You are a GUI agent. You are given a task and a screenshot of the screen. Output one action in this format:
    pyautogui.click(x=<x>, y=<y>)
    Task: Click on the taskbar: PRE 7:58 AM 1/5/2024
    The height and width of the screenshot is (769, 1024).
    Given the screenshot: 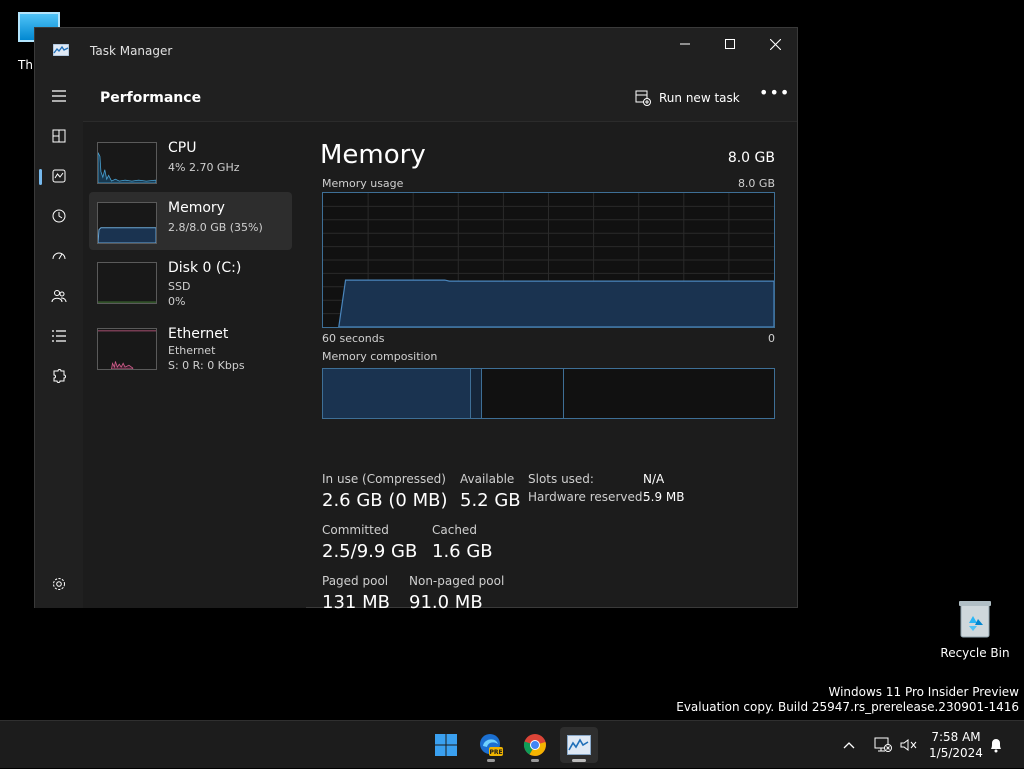 What is the action you would take?
    pyautogui.click(x=512, y=744)
    